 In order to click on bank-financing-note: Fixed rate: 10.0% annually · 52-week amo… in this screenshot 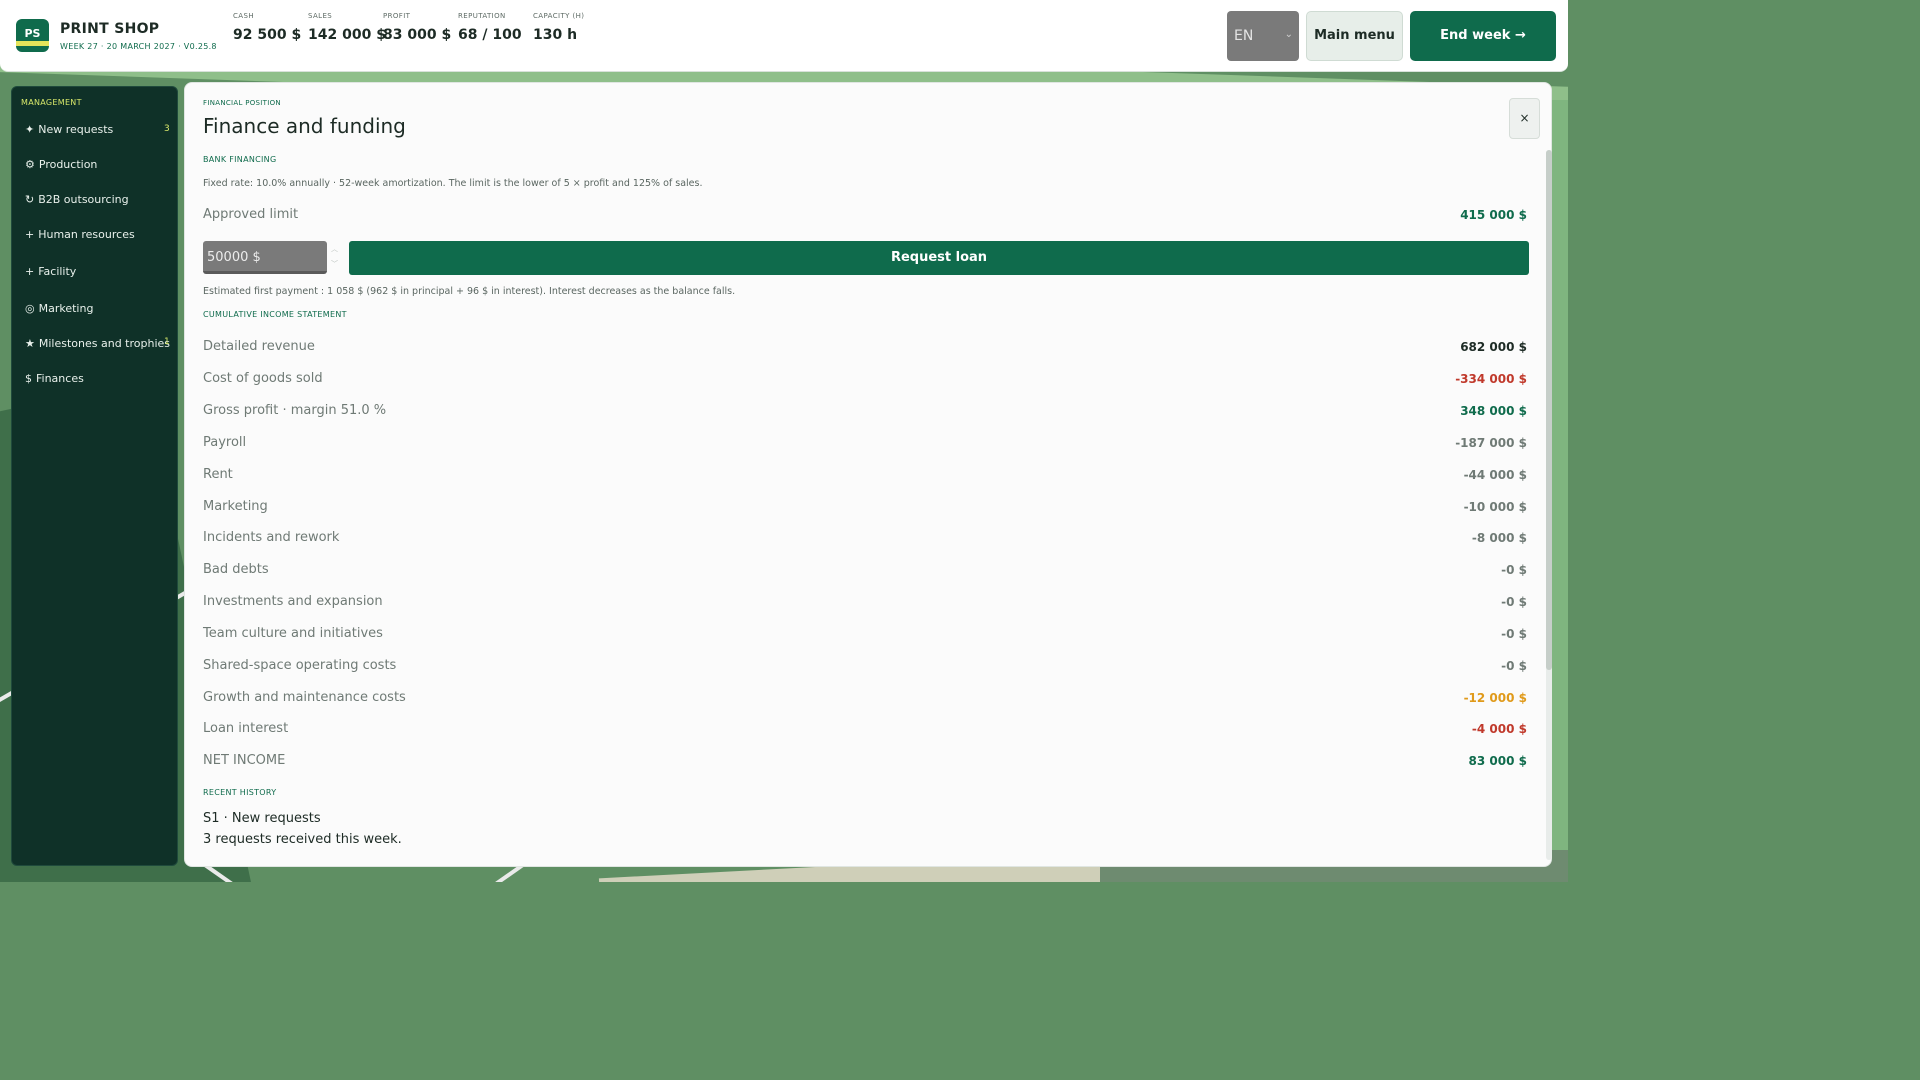, I will do `click(453, 183)`.